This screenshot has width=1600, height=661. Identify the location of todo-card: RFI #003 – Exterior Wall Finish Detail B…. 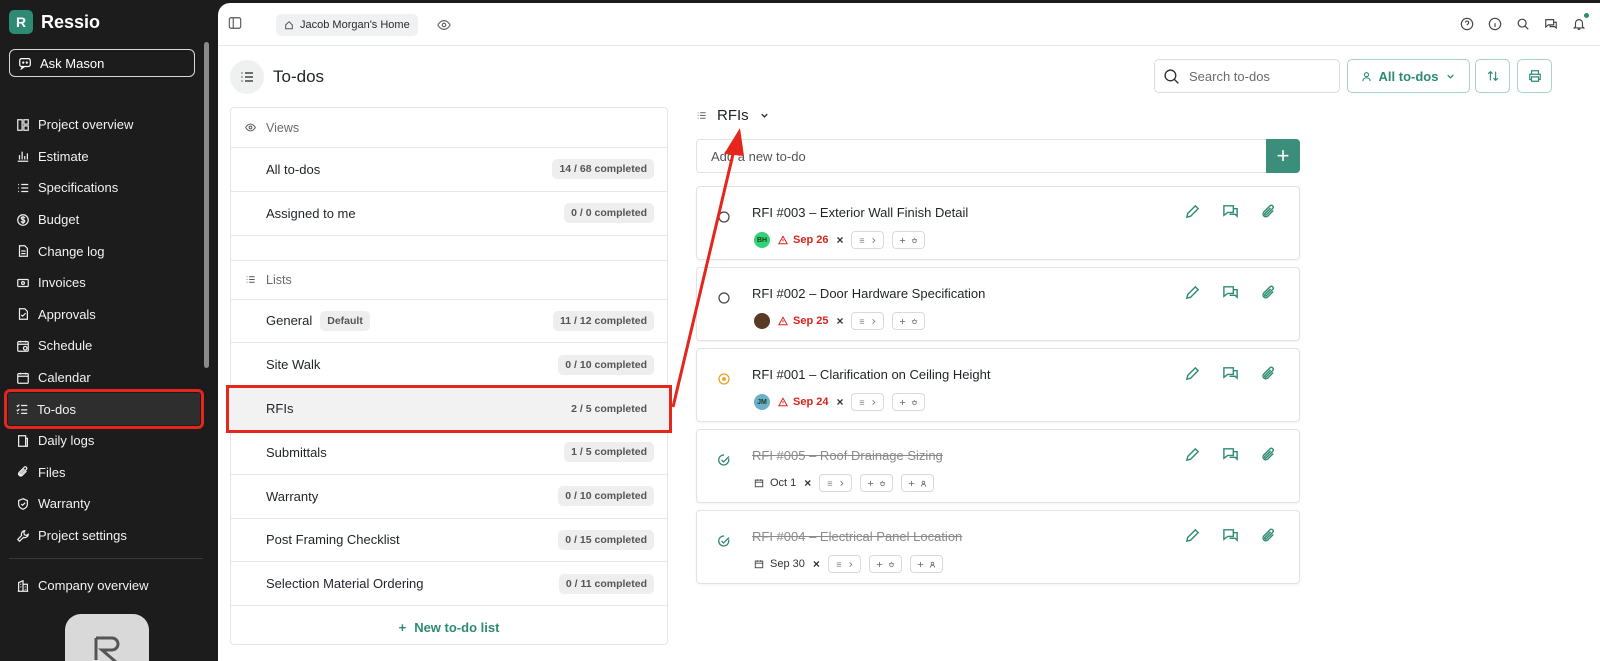
(998, 223).